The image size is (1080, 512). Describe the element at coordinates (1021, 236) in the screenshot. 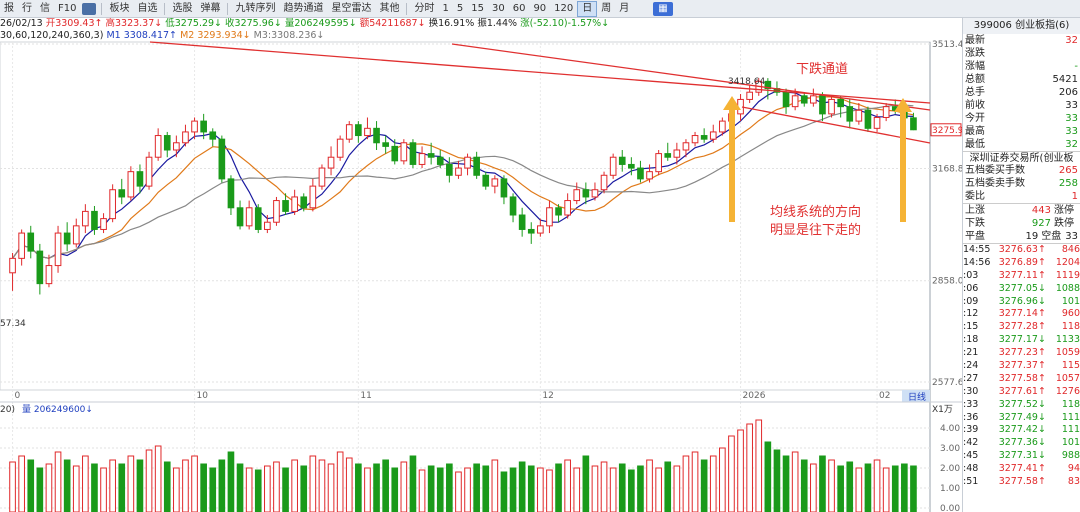

I see `breadth-row: 平盘 19 空盘 33` at that location.